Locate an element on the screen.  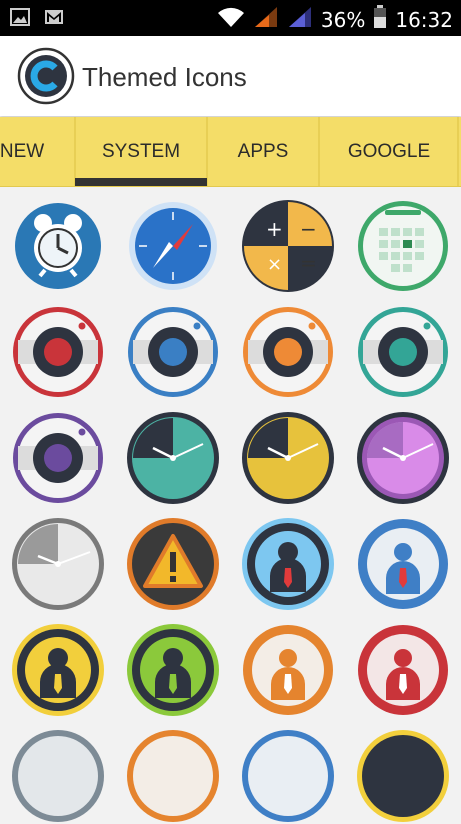
app-bar: Themed Icons is located at coordinates (230, 76).